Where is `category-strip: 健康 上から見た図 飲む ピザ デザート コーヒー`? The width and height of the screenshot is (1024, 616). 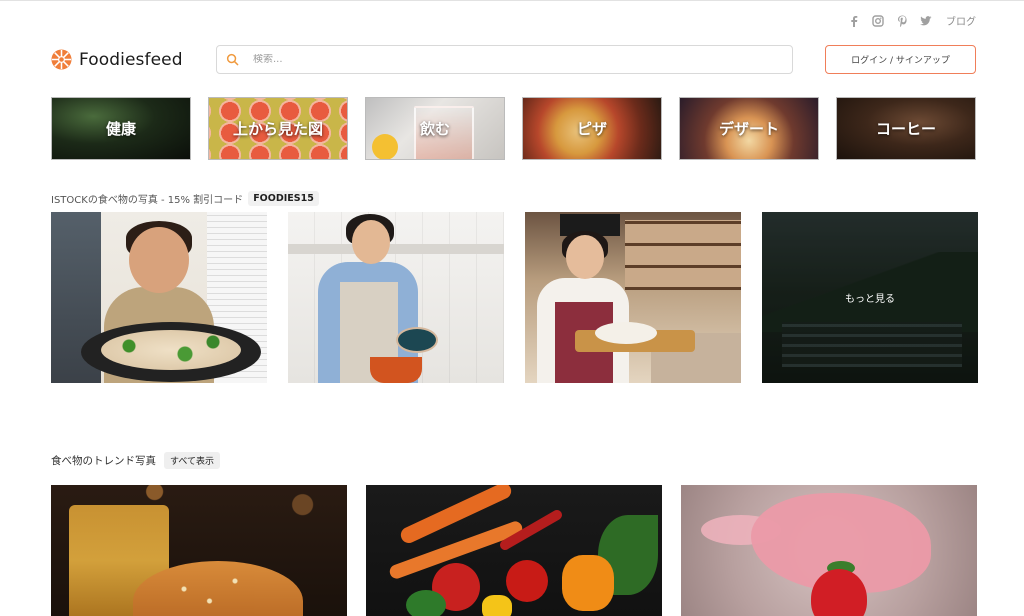 category-strip: 健康 上から見た図 飲む ピザ デザート コーヒー is located at coordinates (513, 128).